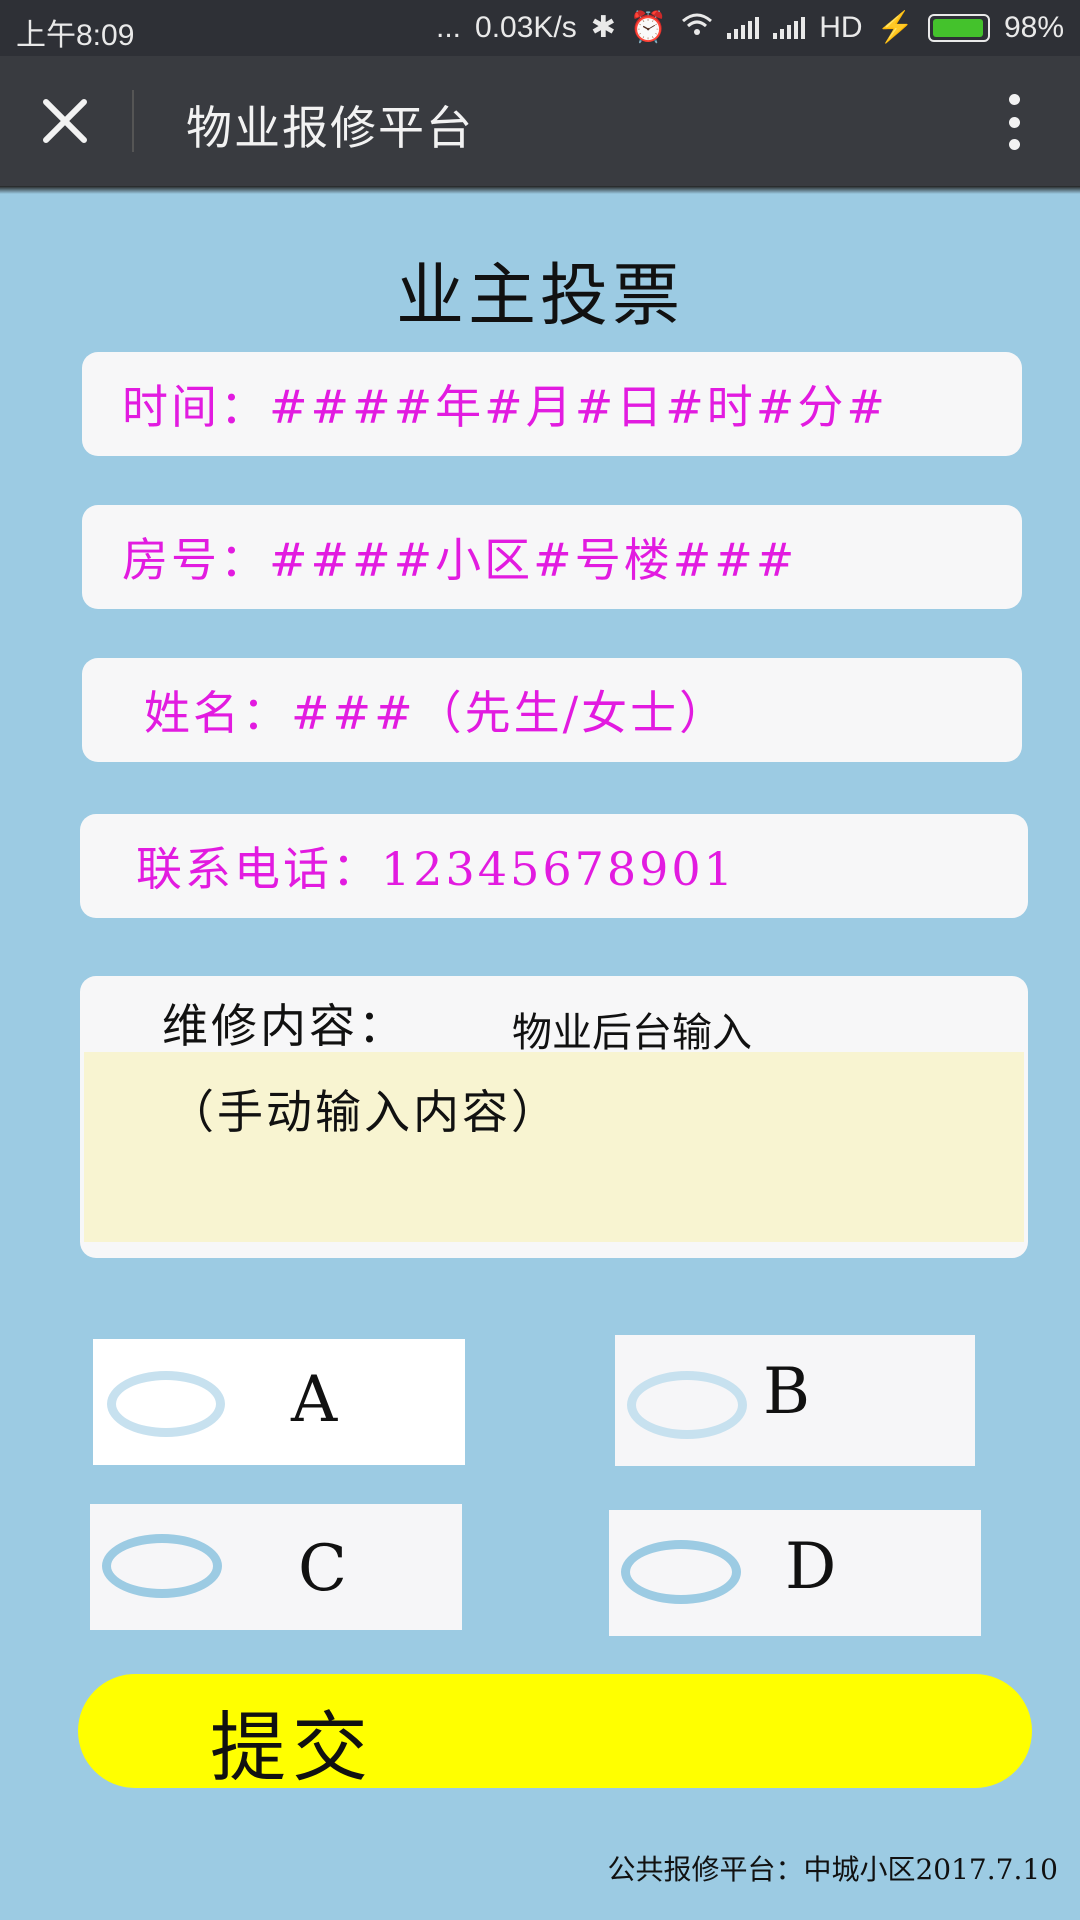  I want to click on nav-shadow, so click(540, 190).